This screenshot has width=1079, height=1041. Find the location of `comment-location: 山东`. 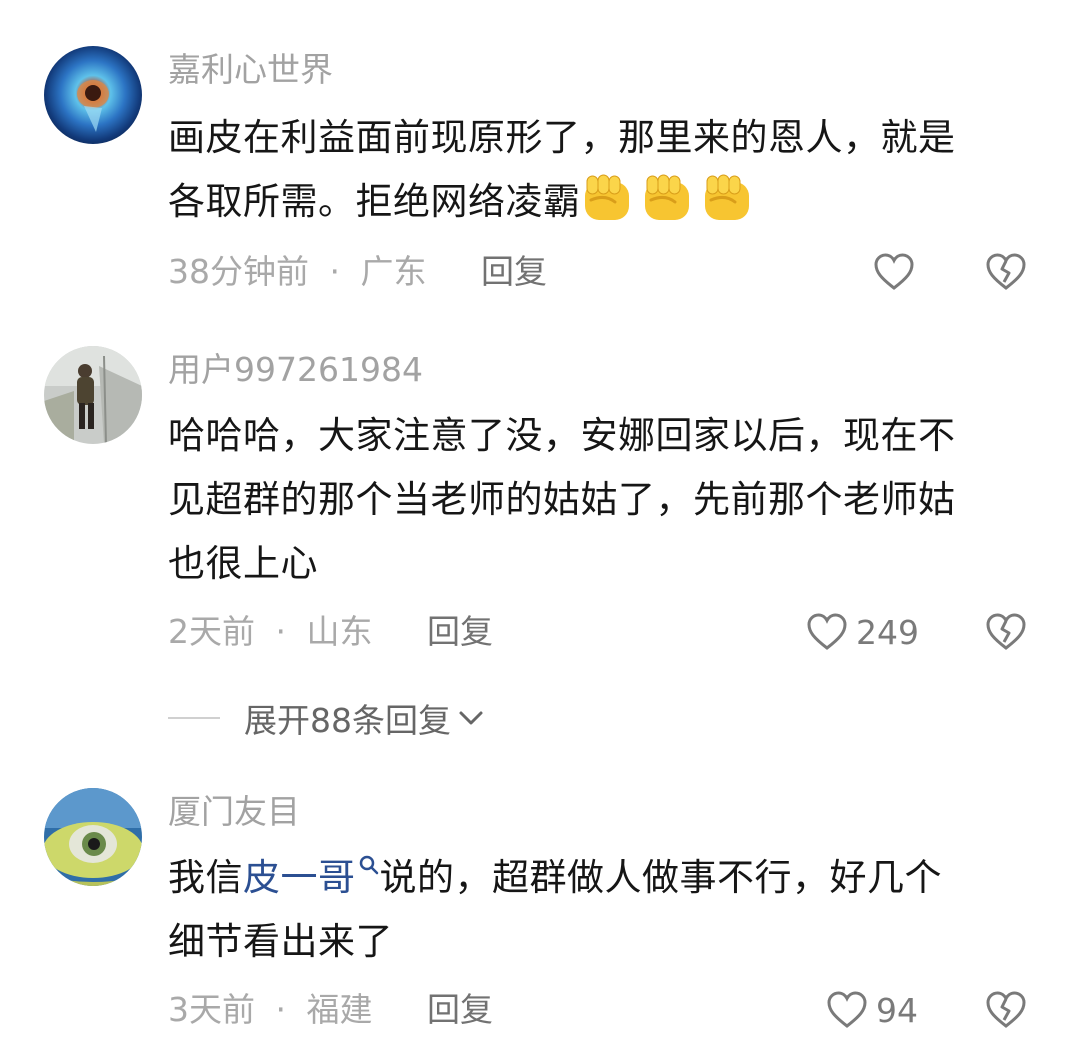

comment-location: 山东 is located at coordinates (339, 631).